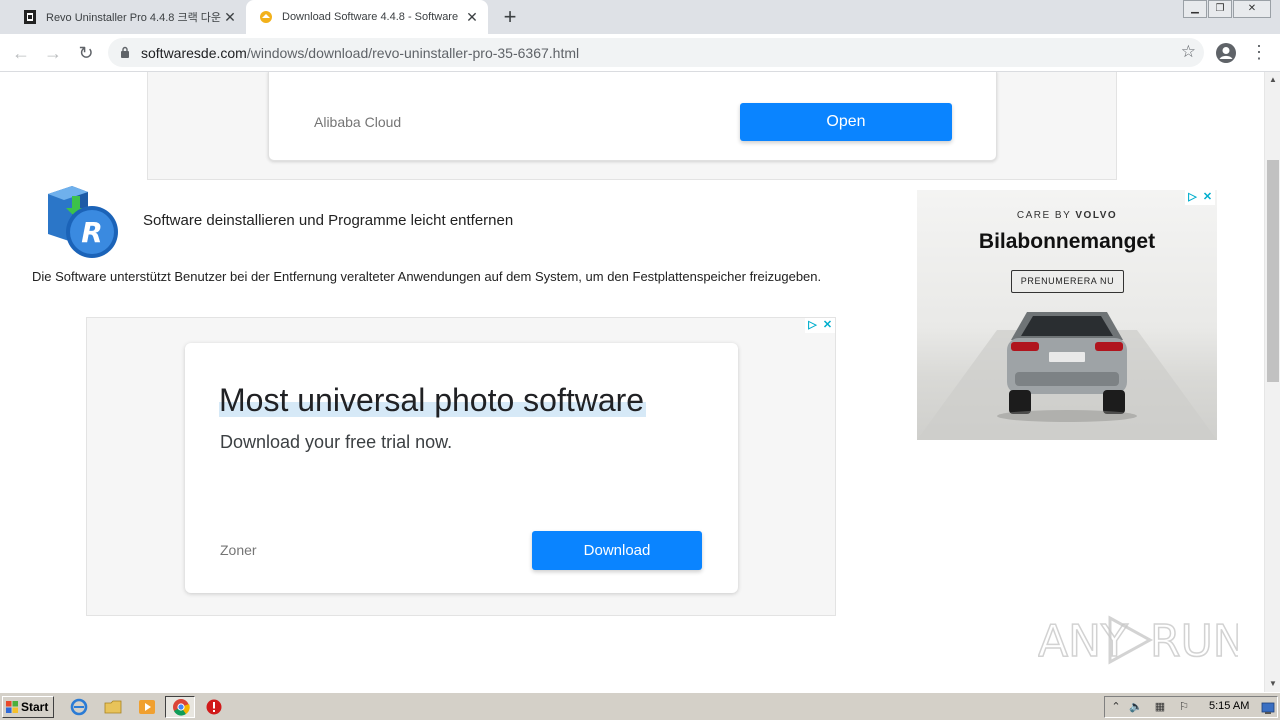 The width and height of the screenshot is (1280, 720). Describe the element at coordinates (1067, 376) in the screenshot. I see `car-image` at that location.